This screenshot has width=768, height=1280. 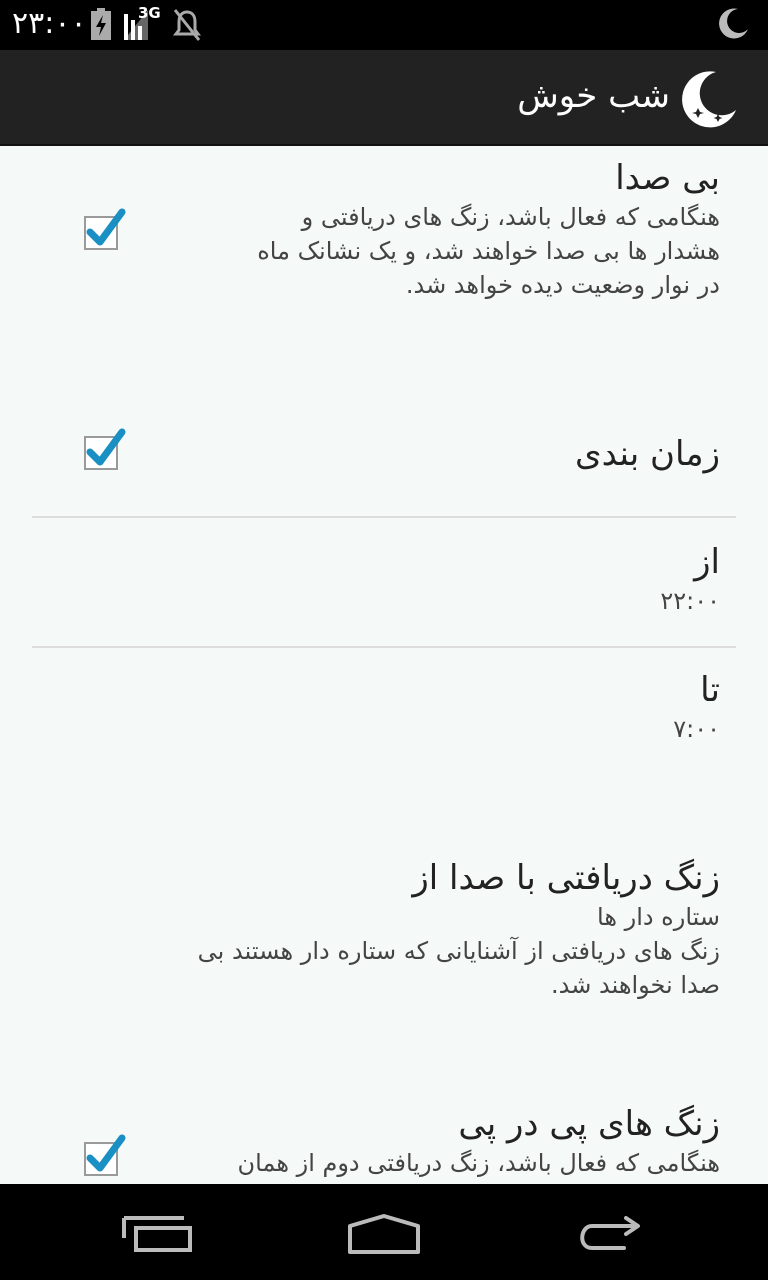 What do you see at coordinates (158, 1236) in the screenshot?
I see `recent-apps-icon` at bounding box center [158, 1236].